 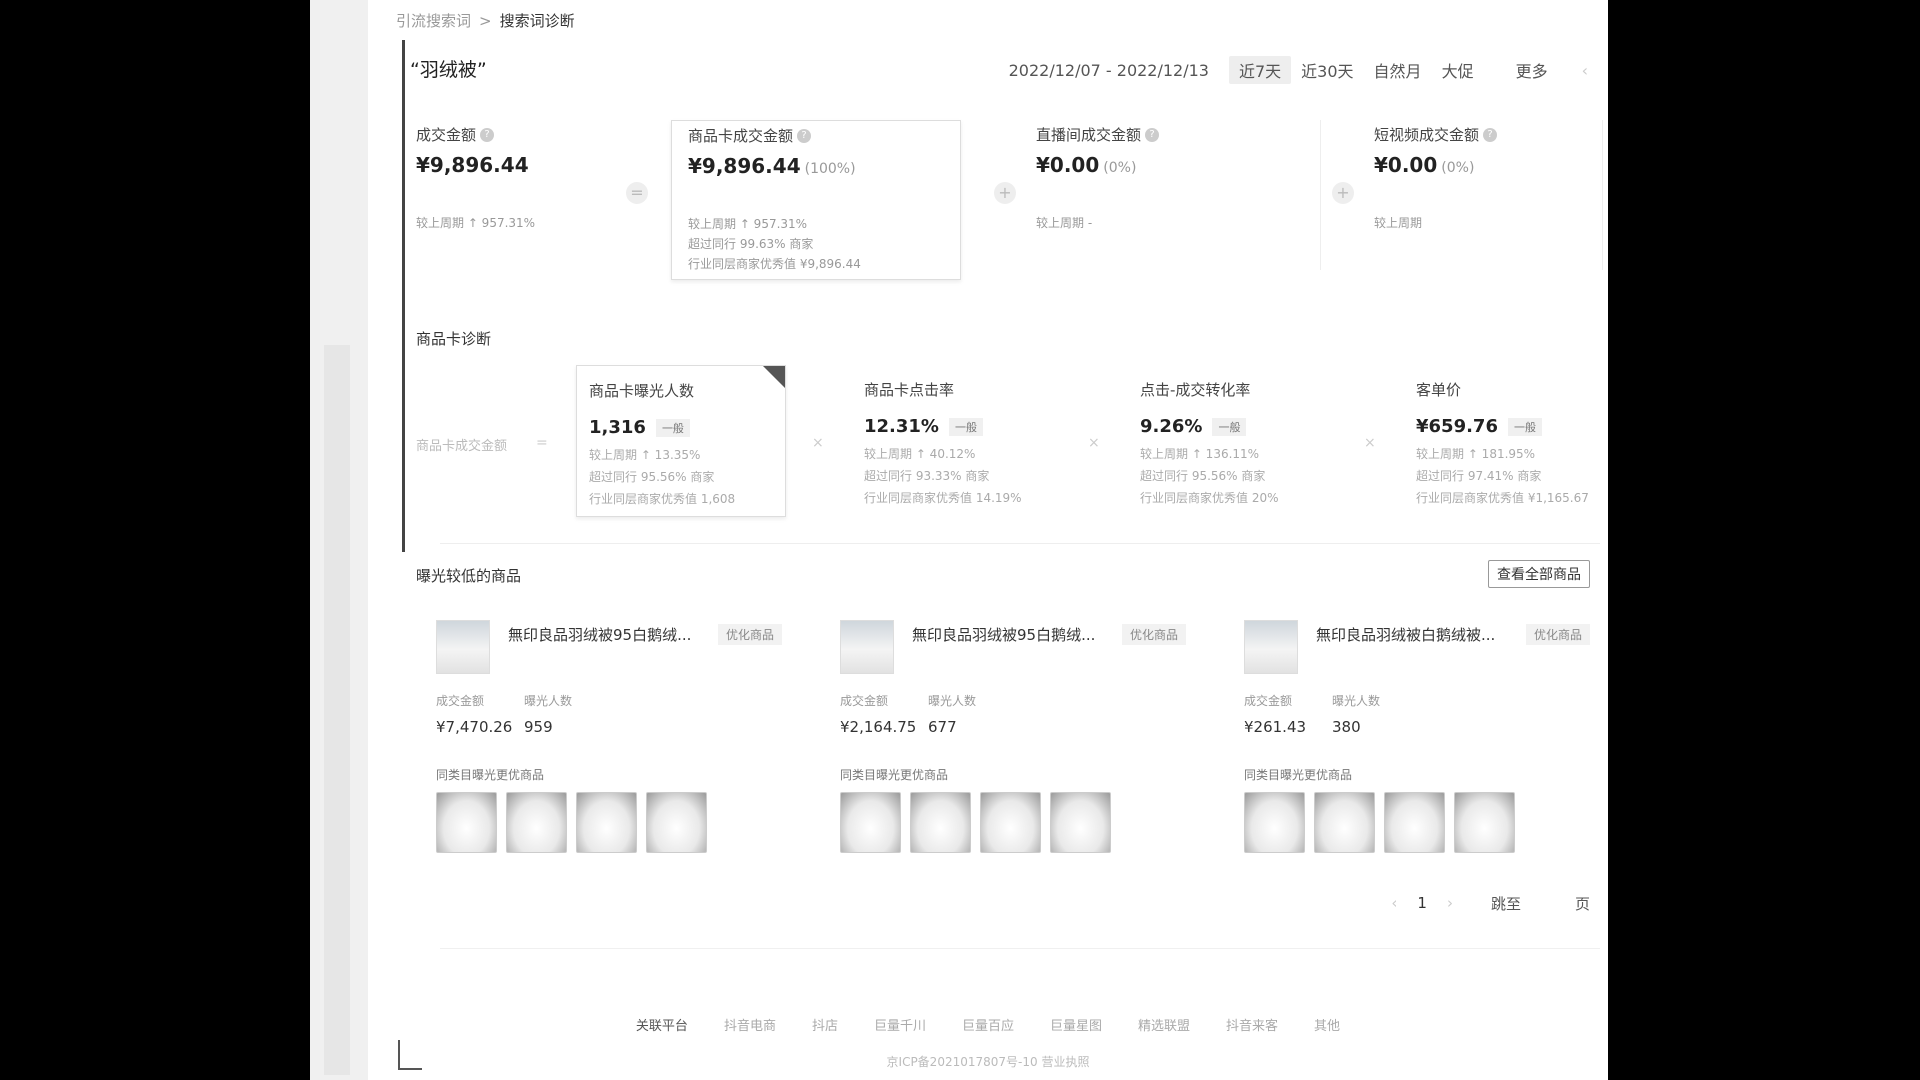 What do you see at coordinates (1505, 903) in the screenshot?
I see `jump-label: 跳至` at bounding box center [1505, 903].